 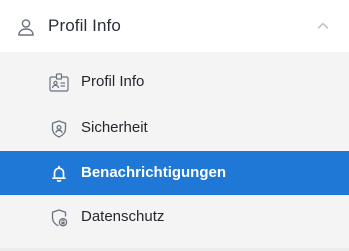 What do you see at coordinates (323, 26) in the screenshot?
I see `chevron-up-icon` at bounding box center [323, 26].